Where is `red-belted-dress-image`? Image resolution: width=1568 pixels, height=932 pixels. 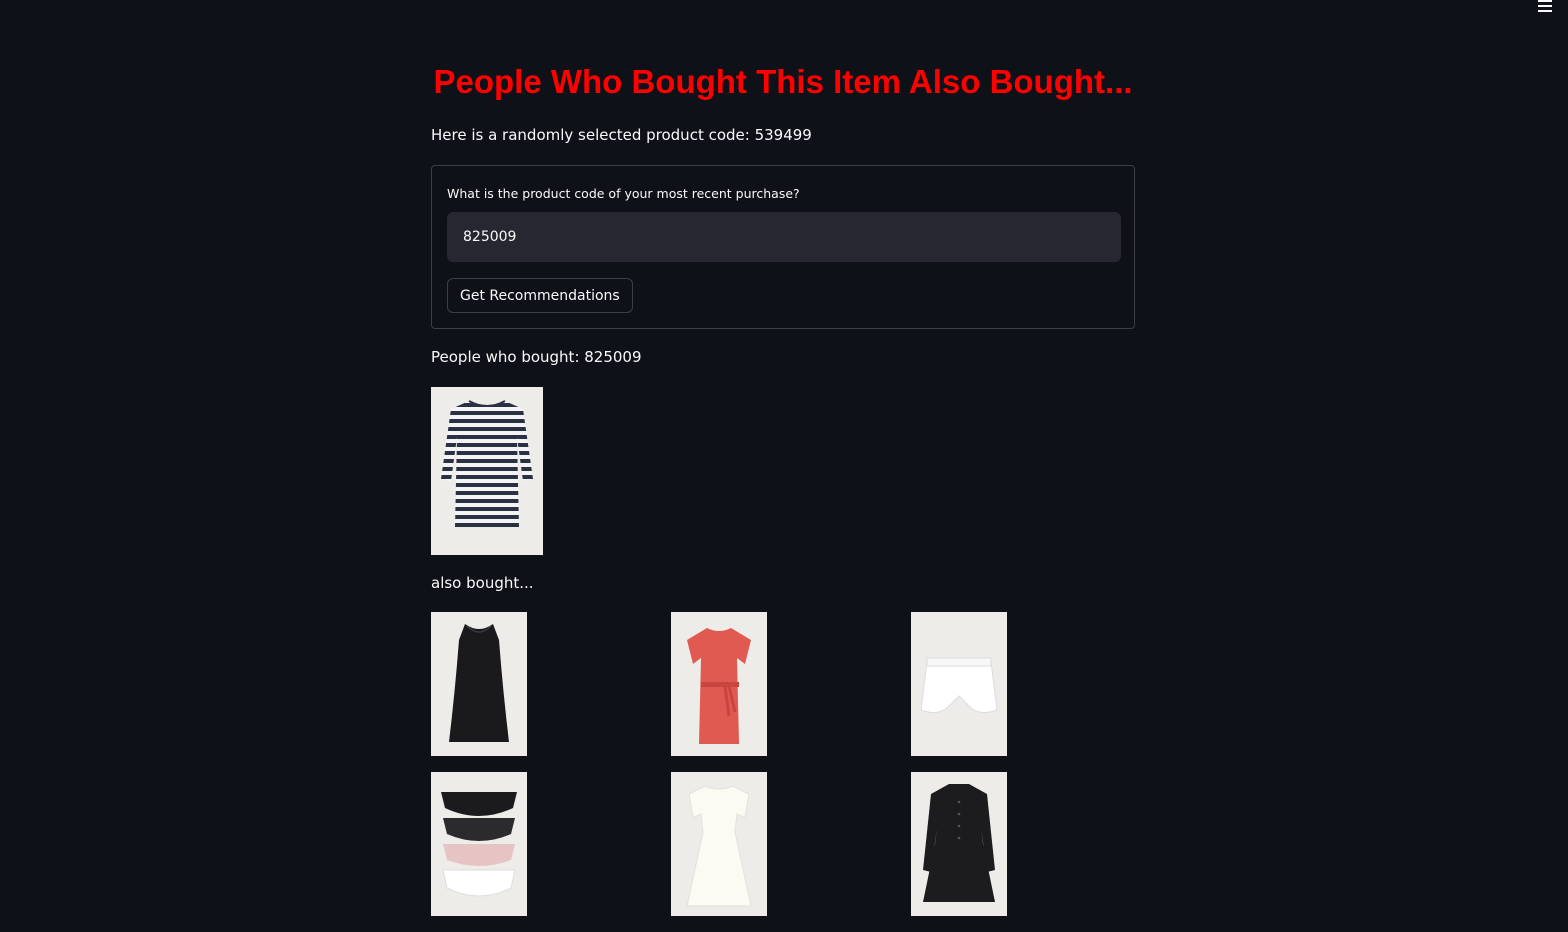 red-belted-dress-image is located at coordinates (719, 684).